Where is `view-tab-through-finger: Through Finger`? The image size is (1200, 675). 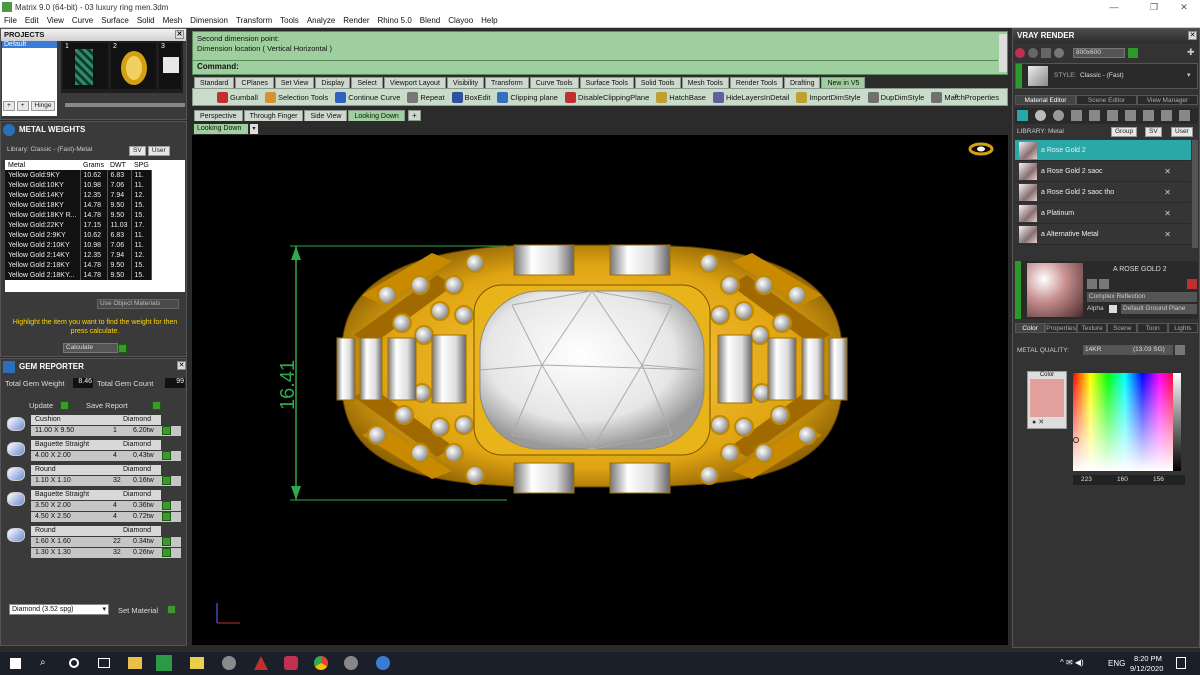 view-tab-through-finger: Through Finger is located at coordinates (273, 115).